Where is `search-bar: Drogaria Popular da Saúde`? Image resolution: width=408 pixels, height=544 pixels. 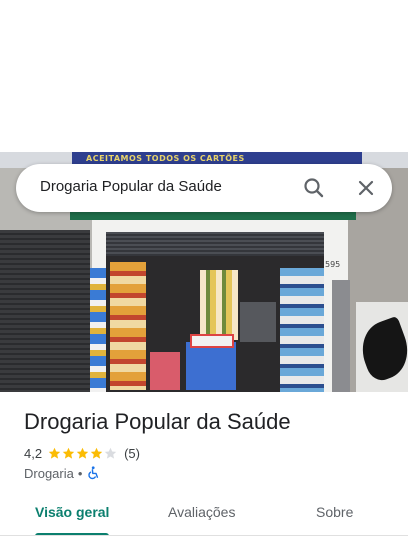 search-bar: Drogaria Popular da Saúde is located at coordinates (204, 188).